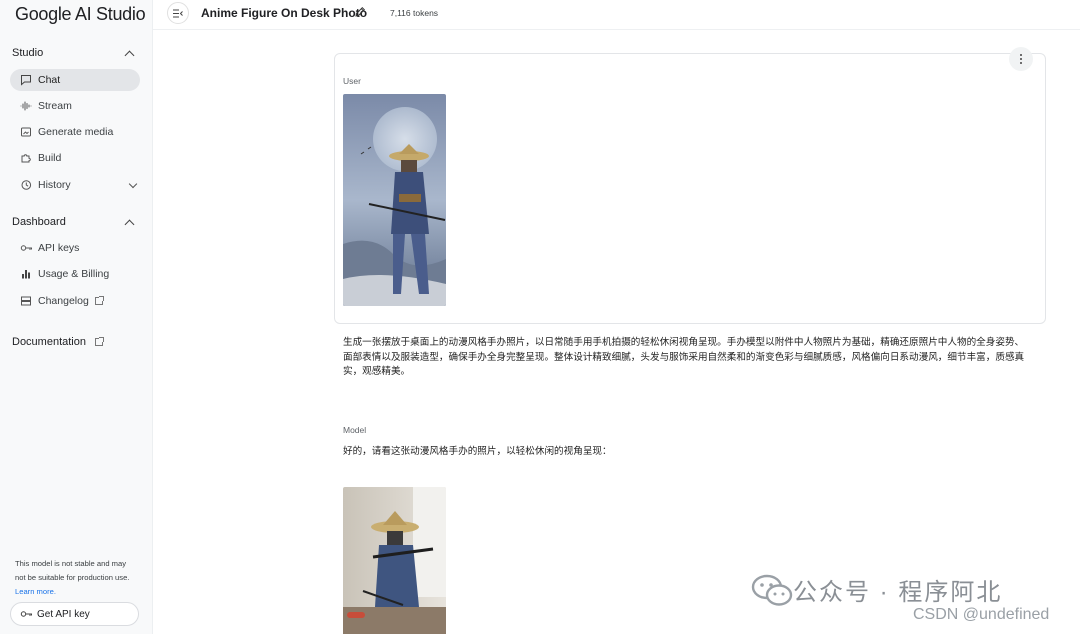 This screenshot has width=1080, height=634. What do you see at coordinates (63, 301) in the screenshot?
I see `sidebar-item-label: Changelog` at bounding box center [63, 301].